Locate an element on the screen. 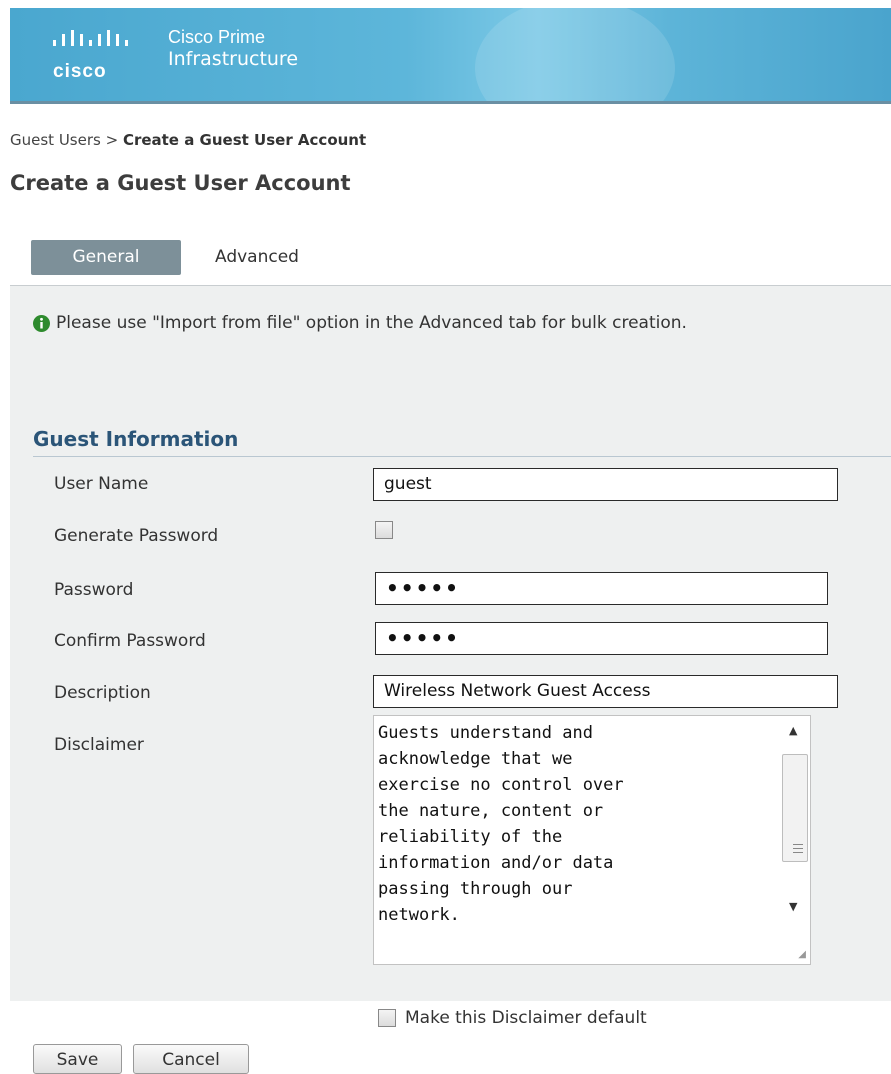 The image size is (891, 1074). user-name-input: guest is located at coordinates (605, 484).